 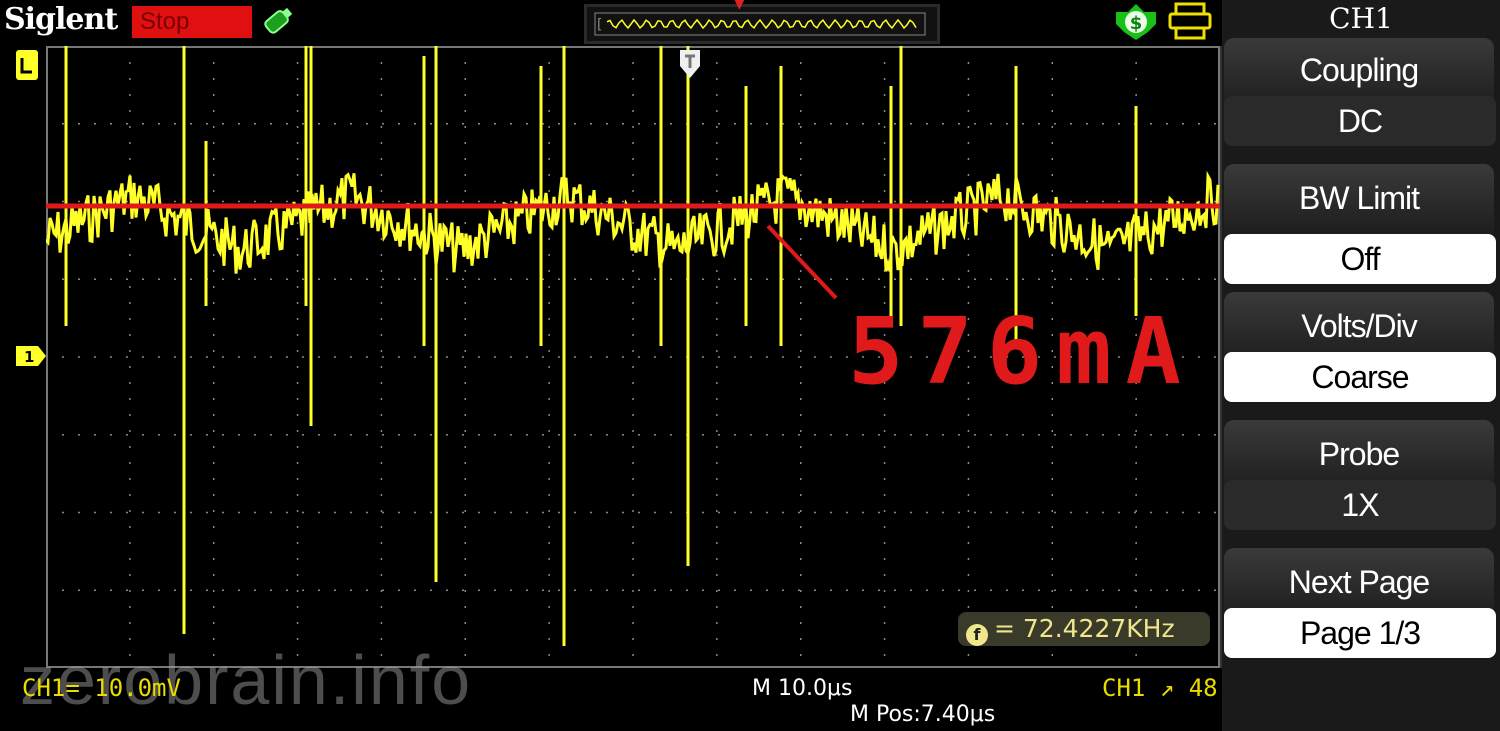 What do you see at coordinates (101, 688) in the screenshot?
I see `ch1-scale-readout: CH1= 10.0mV` at bounding box center [101, 688].